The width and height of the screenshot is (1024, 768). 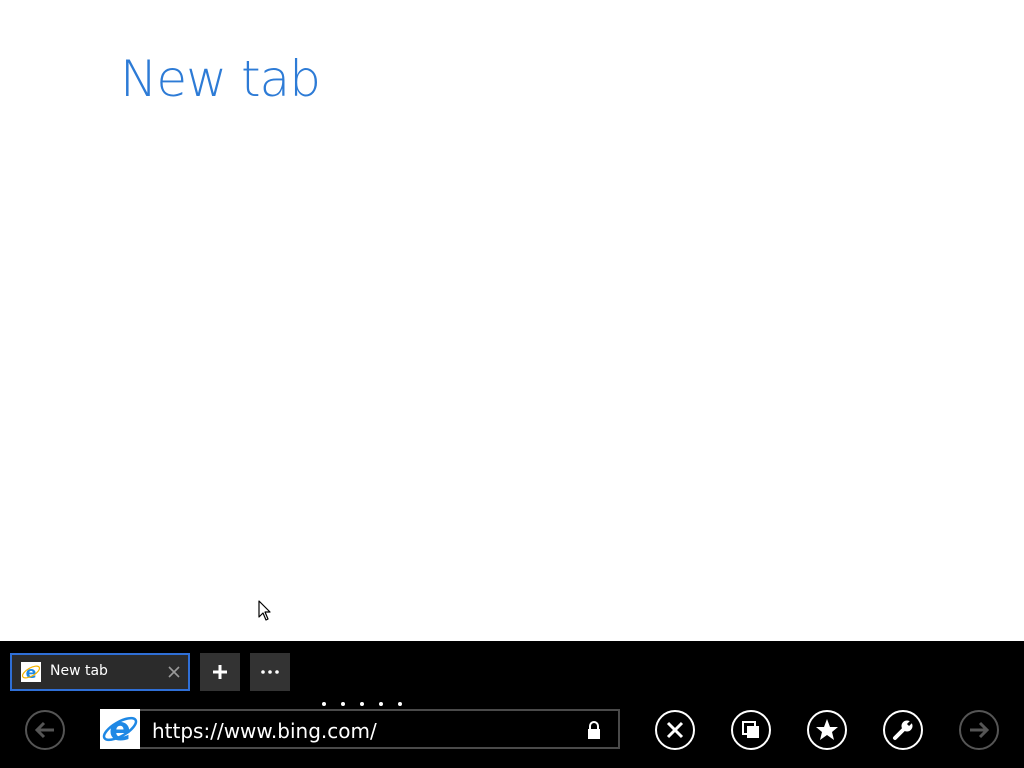 I want to click on wrench-icon, so click(x=903, y=730).